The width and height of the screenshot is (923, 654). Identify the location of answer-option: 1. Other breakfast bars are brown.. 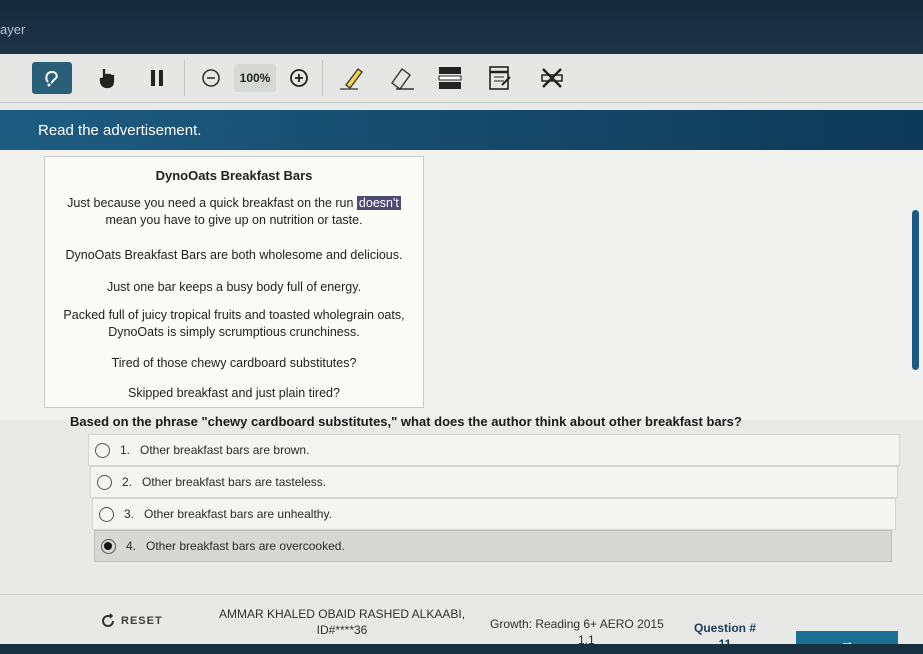
(494, 450).